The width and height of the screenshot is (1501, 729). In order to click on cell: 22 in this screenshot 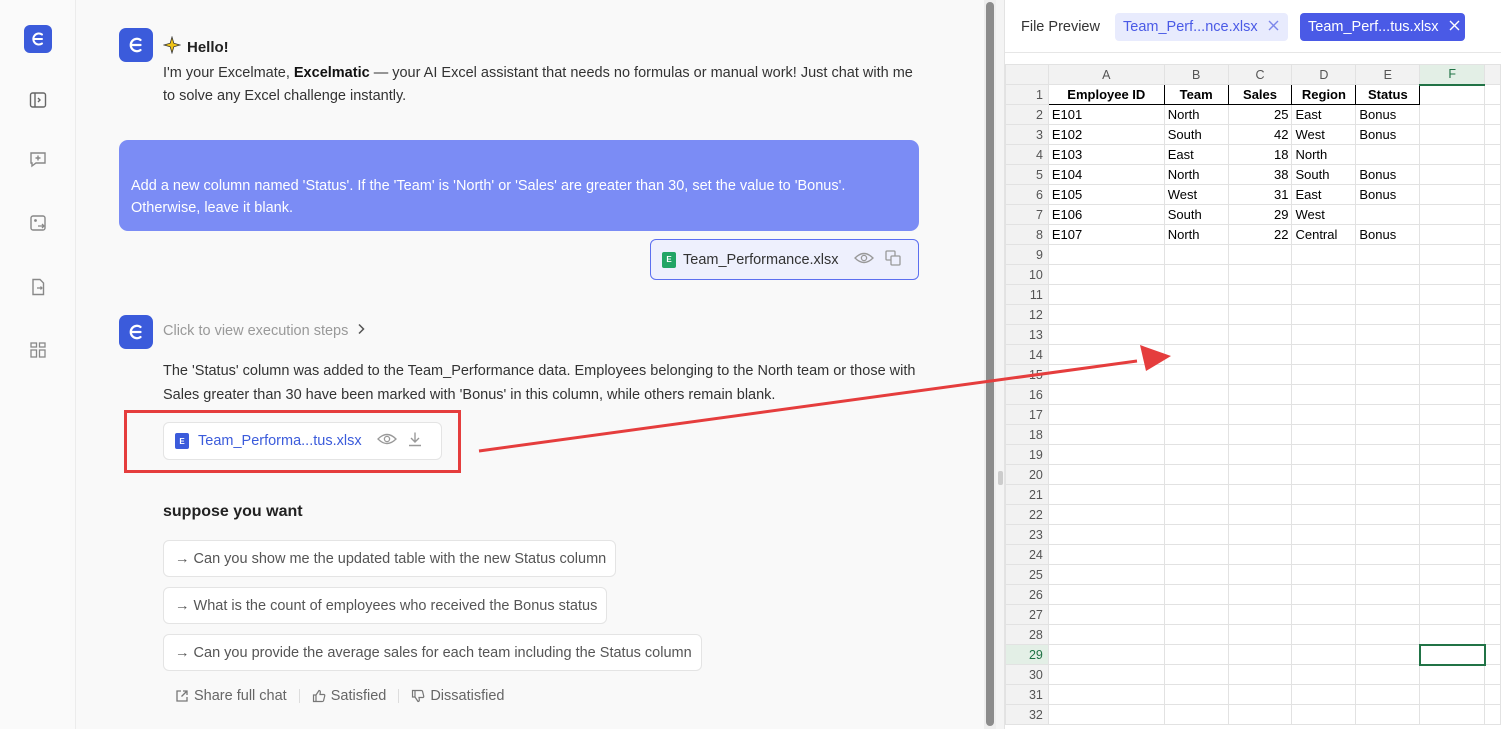, I will do `click(1260, 234)`.